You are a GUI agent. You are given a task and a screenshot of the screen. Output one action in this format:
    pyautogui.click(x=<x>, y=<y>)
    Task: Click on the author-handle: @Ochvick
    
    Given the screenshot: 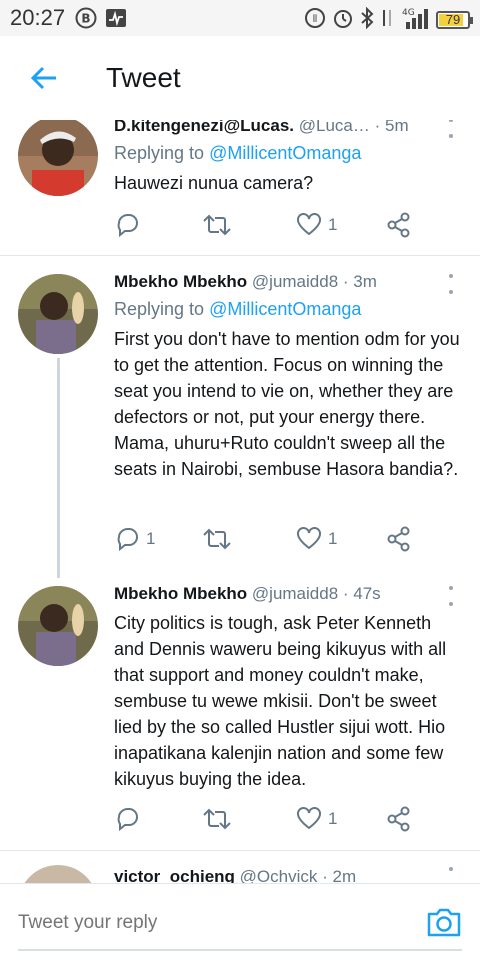 What is the action you would take?
    pyautogui.click(x=278, y=875)
    